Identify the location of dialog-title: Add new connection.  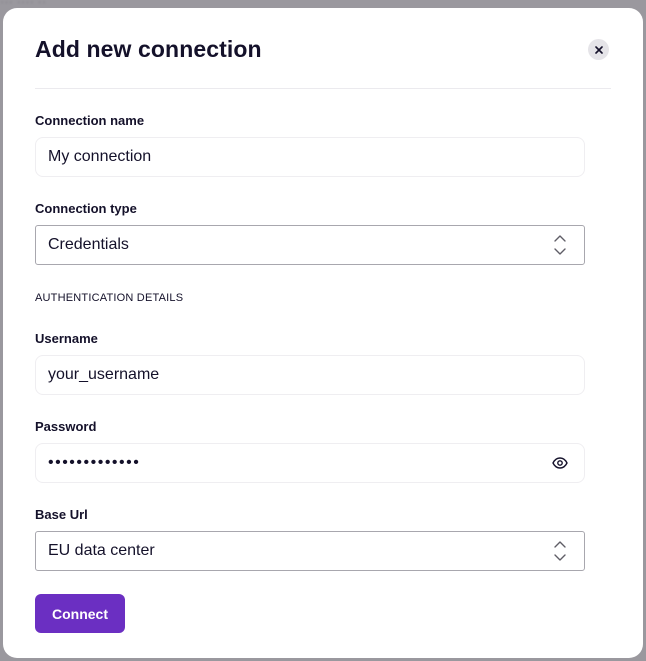
(148, 49).